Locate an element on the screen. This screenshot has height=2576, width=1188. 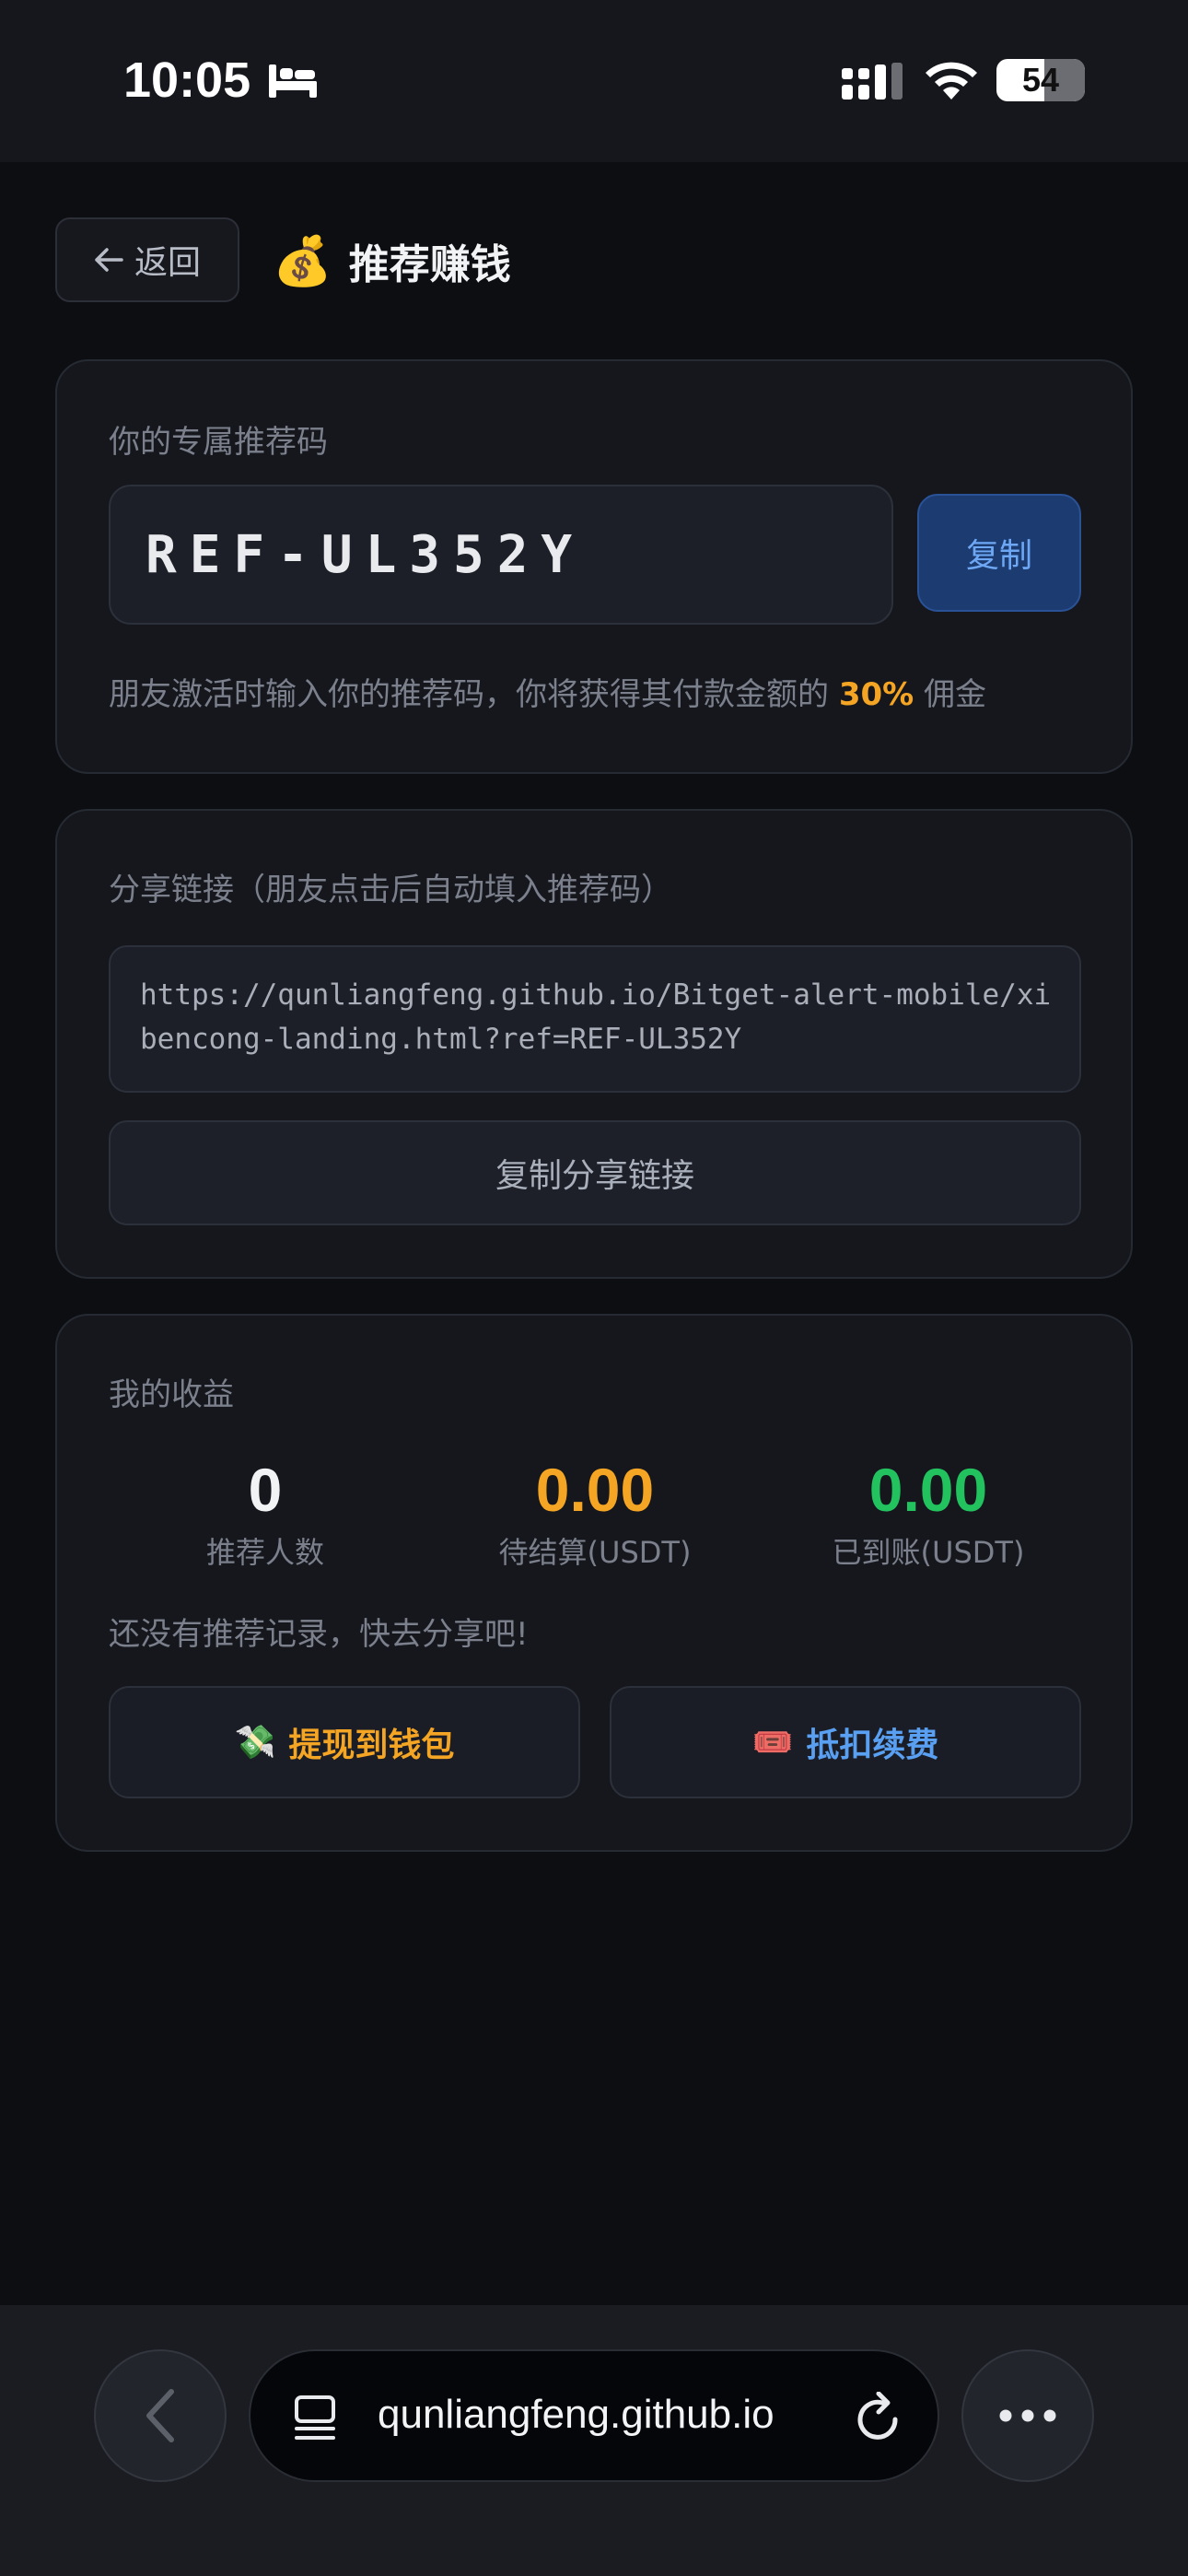
hint-text-after: 佣金 is located at coordinates (955, 694).